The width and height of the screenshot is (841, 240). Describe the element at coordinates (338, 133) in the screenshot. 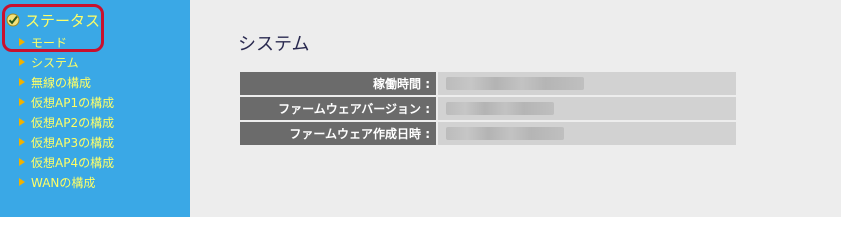

I see `row-label-firmware-build-date: ファームウェア作成日時 :` at that location.